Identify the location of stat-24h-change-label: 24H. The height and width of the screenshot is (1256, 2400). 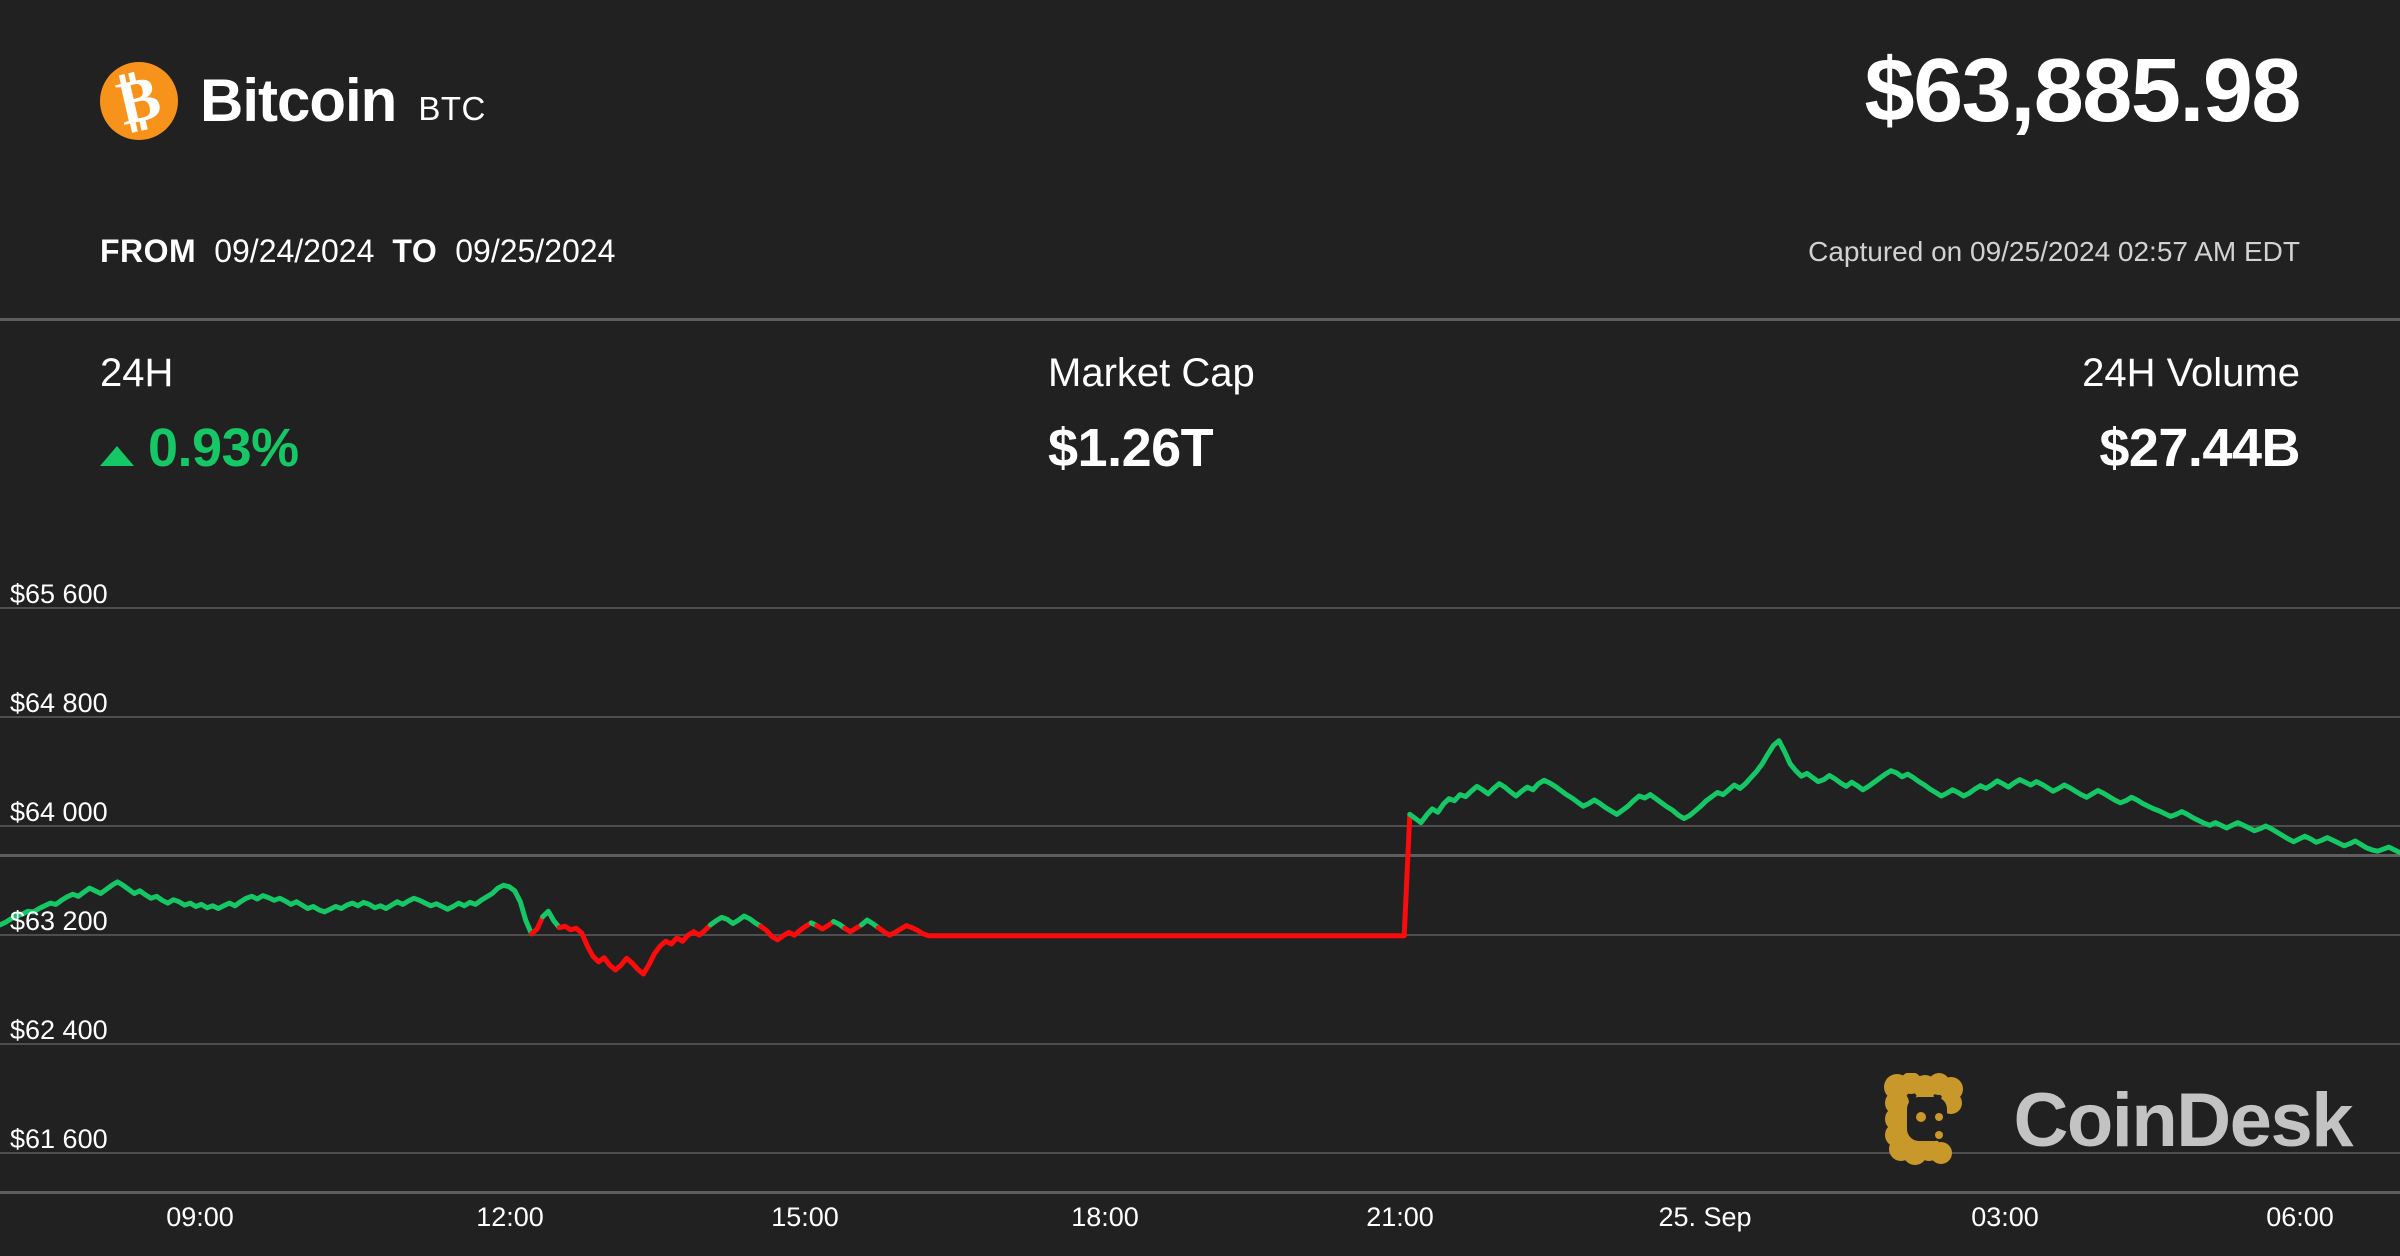
(137, 373).